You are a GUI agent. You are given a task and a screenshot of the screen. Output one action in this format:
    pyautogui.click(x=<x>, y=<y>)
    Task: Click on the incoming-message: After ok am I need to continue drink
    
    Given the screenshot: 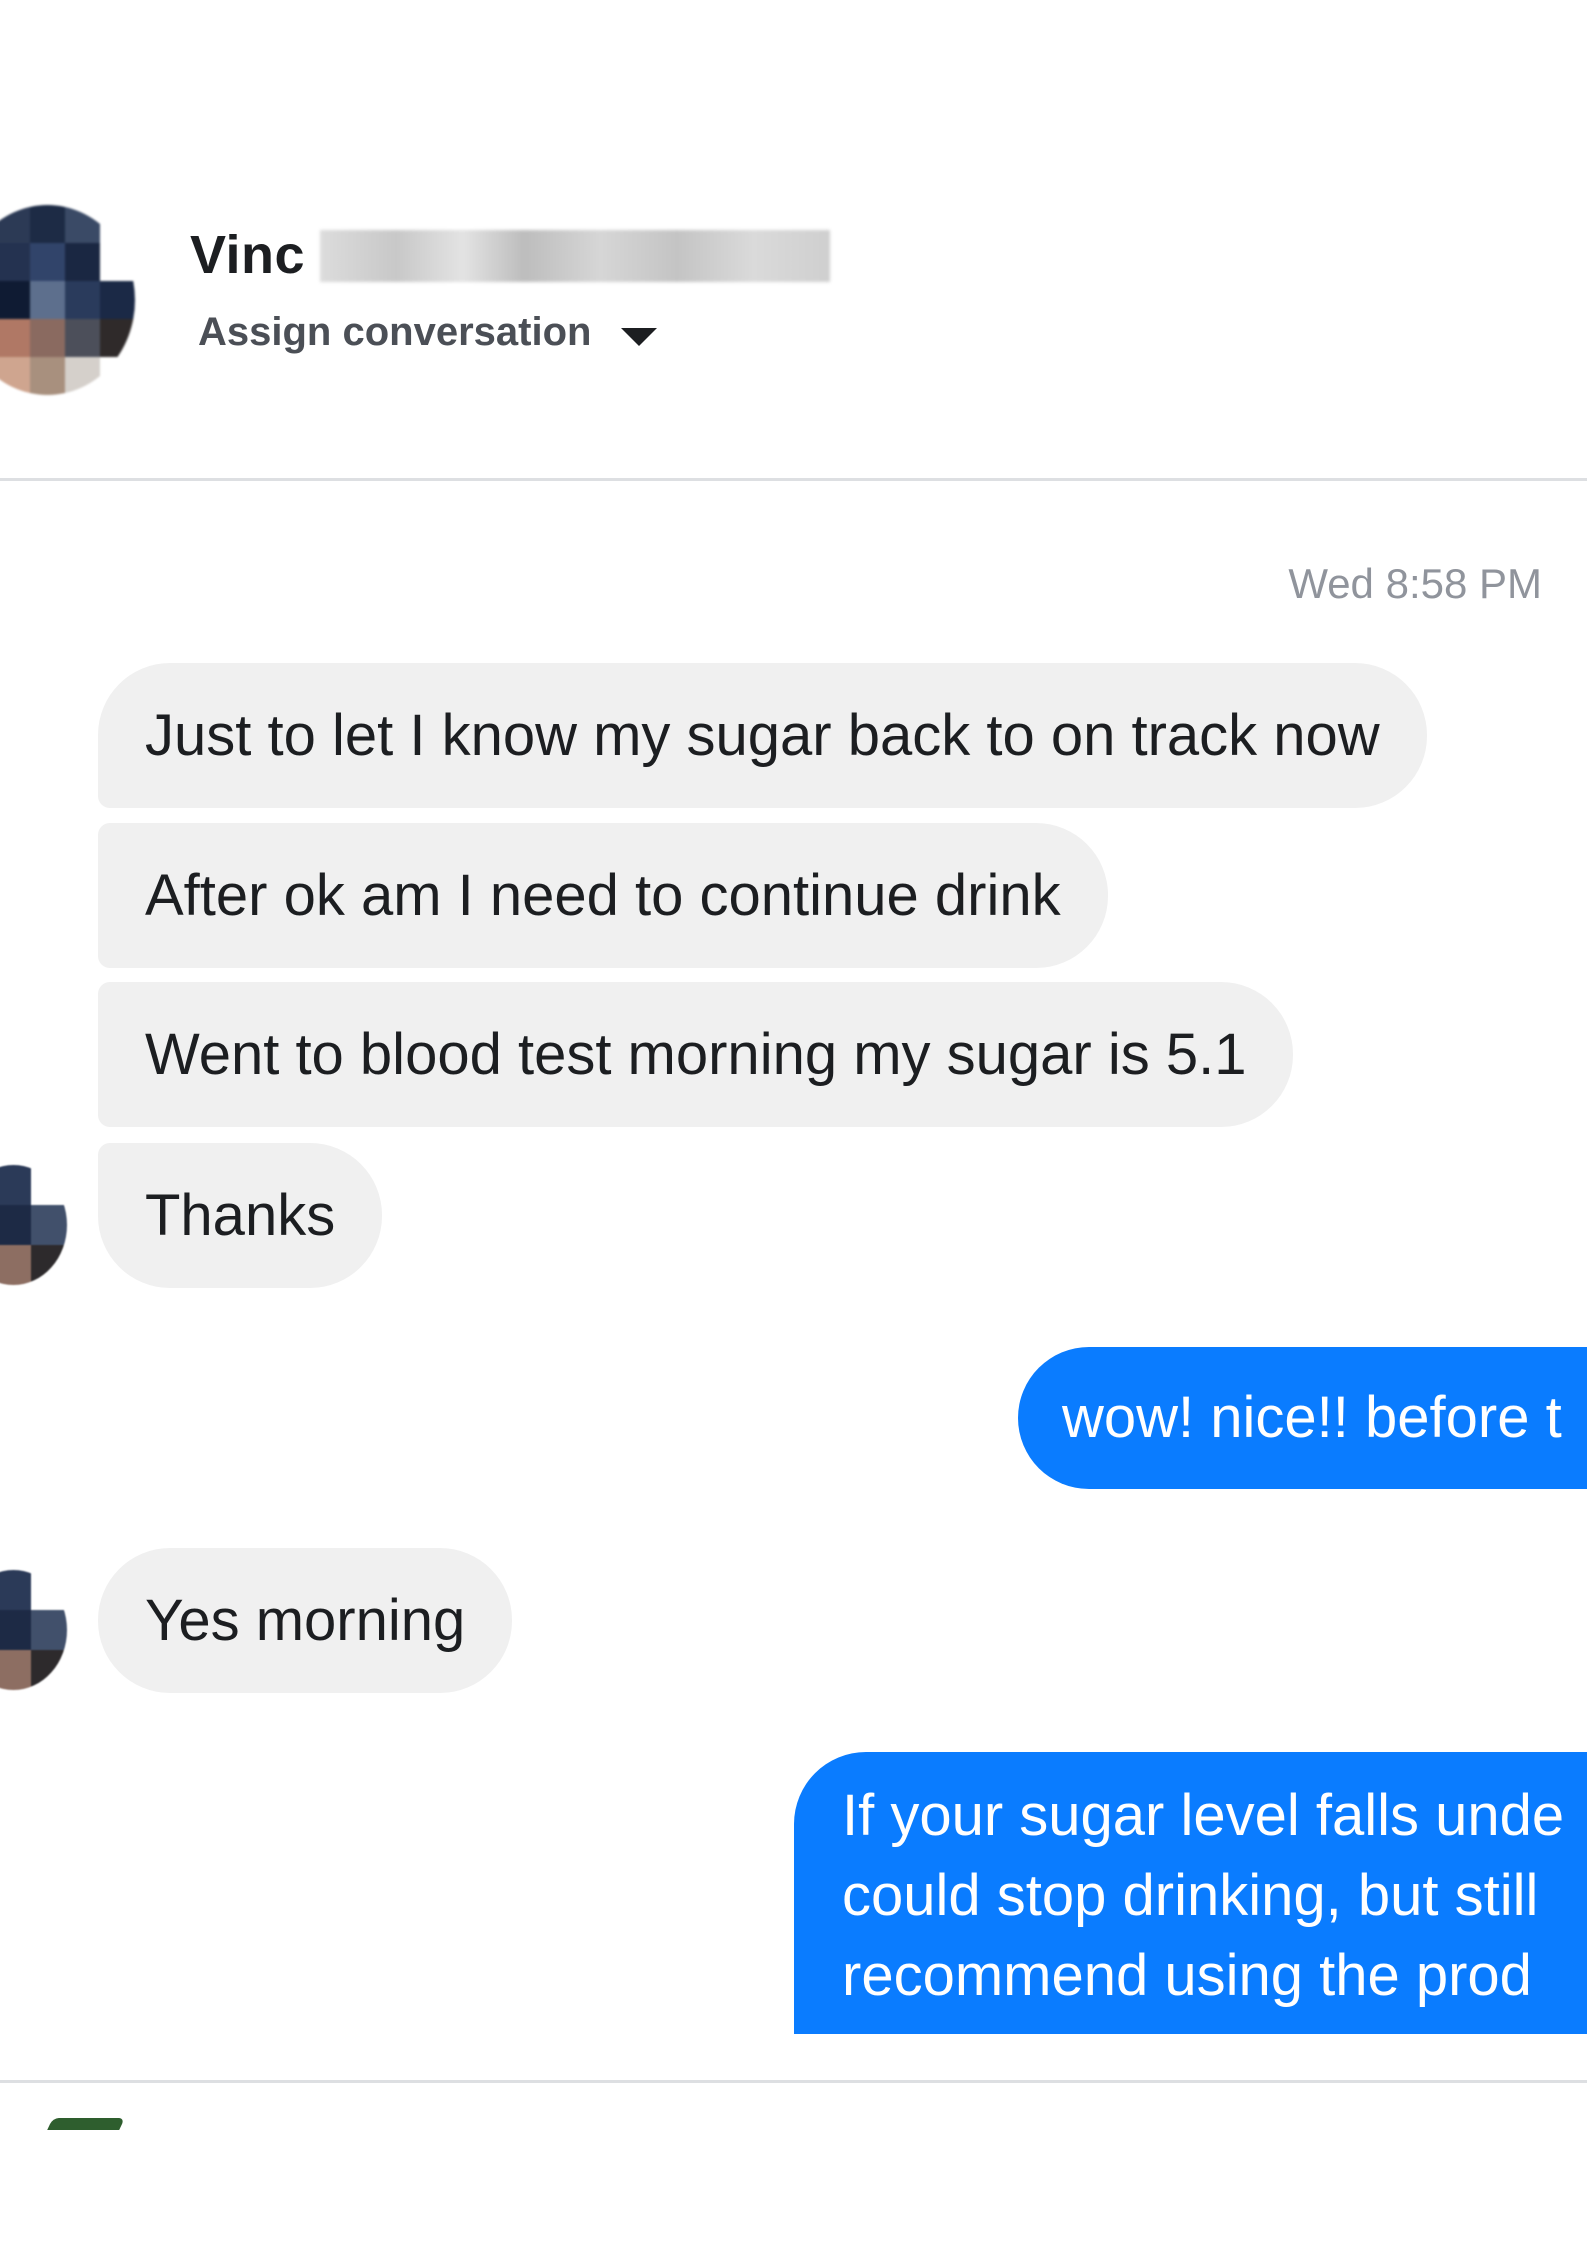 What is the action you would take?
    pyautogui.click(x=603, y=895)
    